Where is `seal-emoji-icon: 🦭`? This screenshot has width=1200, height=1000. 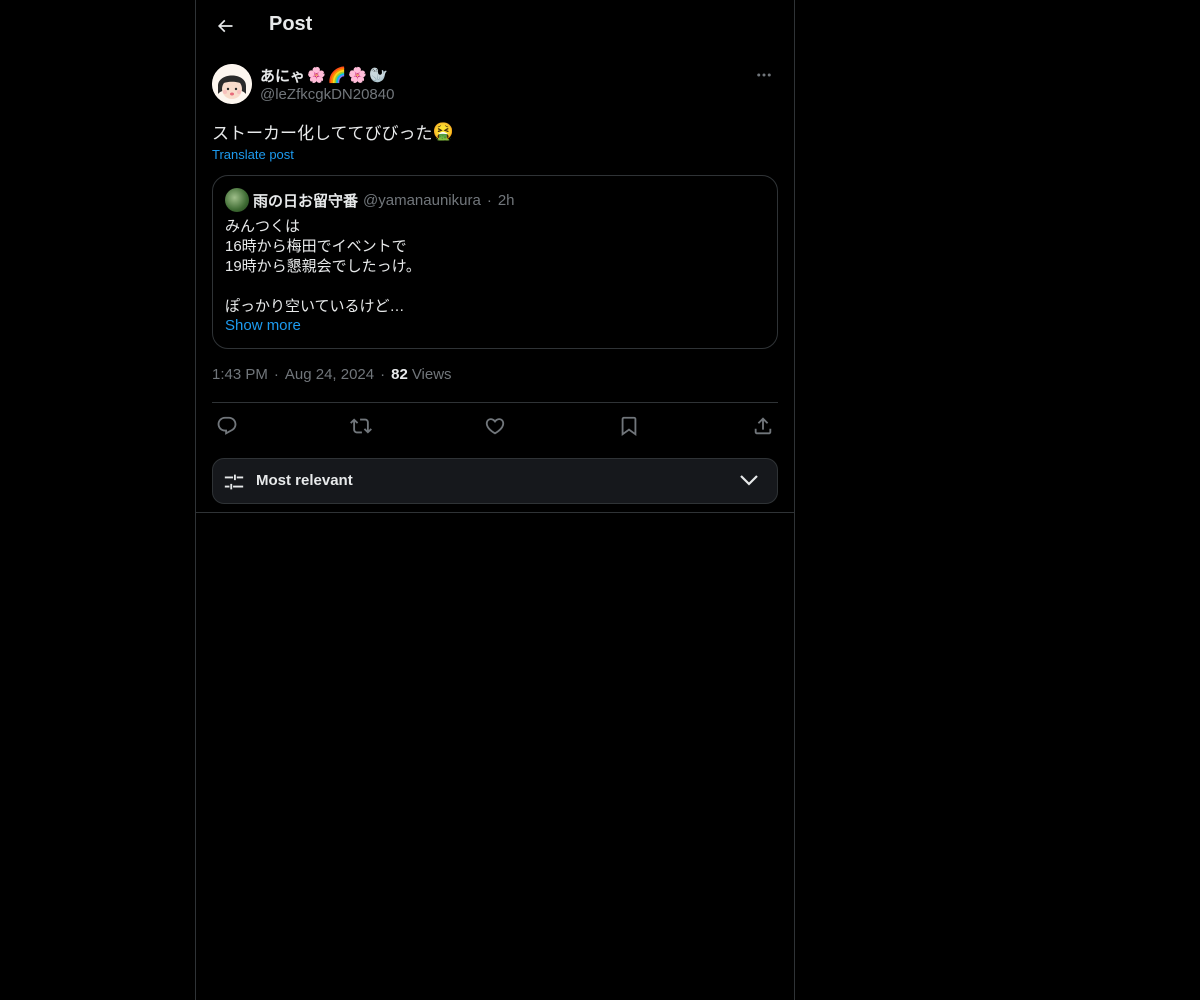
seal-emoji-icon: 🦭 is located at coordinates (378, 75).